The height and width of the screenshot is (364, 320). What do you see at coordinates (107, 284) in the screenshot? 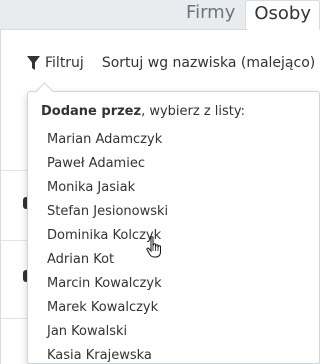
I see `list-item: Marcin Kowalczyk` at bounding box center [107, 284].